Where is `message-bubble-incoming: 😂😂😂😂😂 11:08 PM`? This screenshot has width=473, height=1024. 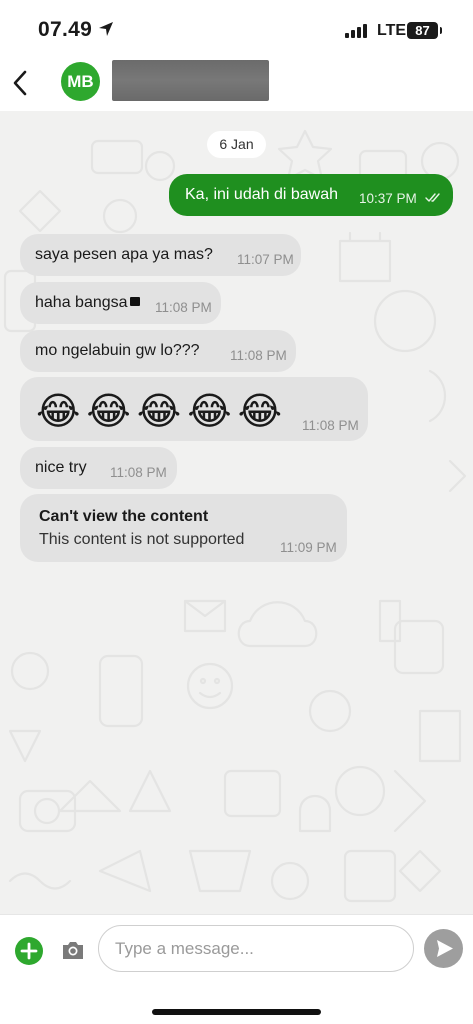 message-bubble-incoming: 😂😂😂😂😂 11:08 PM is located at coordinates (194, 409).